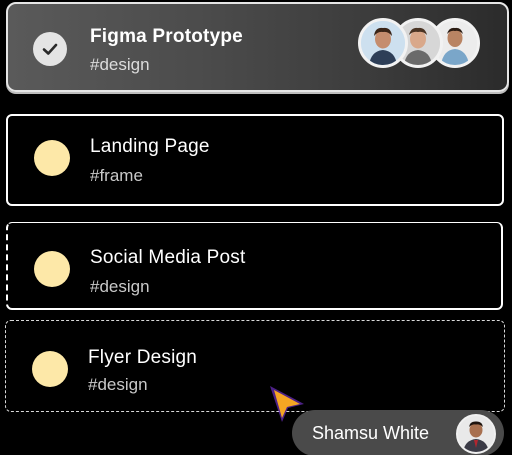 This screenshot has width=512, height=455. I want to click on collaborator-chip: Shamsu White, so click(398, 432).